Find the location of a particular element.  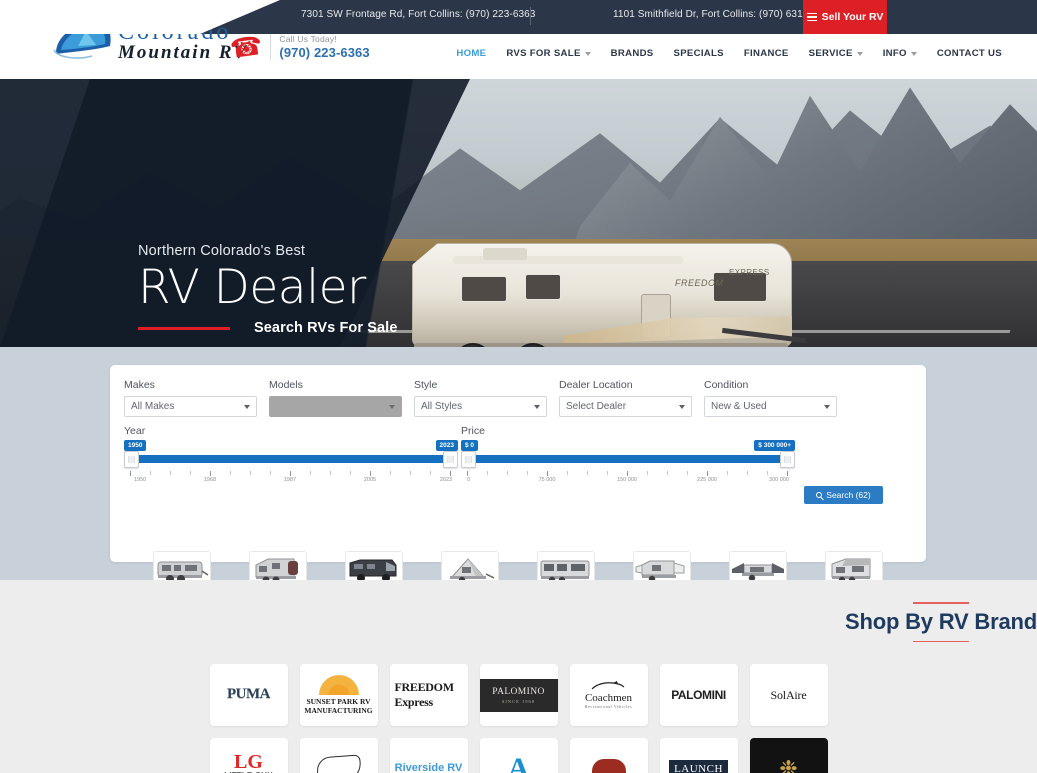

filter-label: Makes is located at coordinates (139, 385).